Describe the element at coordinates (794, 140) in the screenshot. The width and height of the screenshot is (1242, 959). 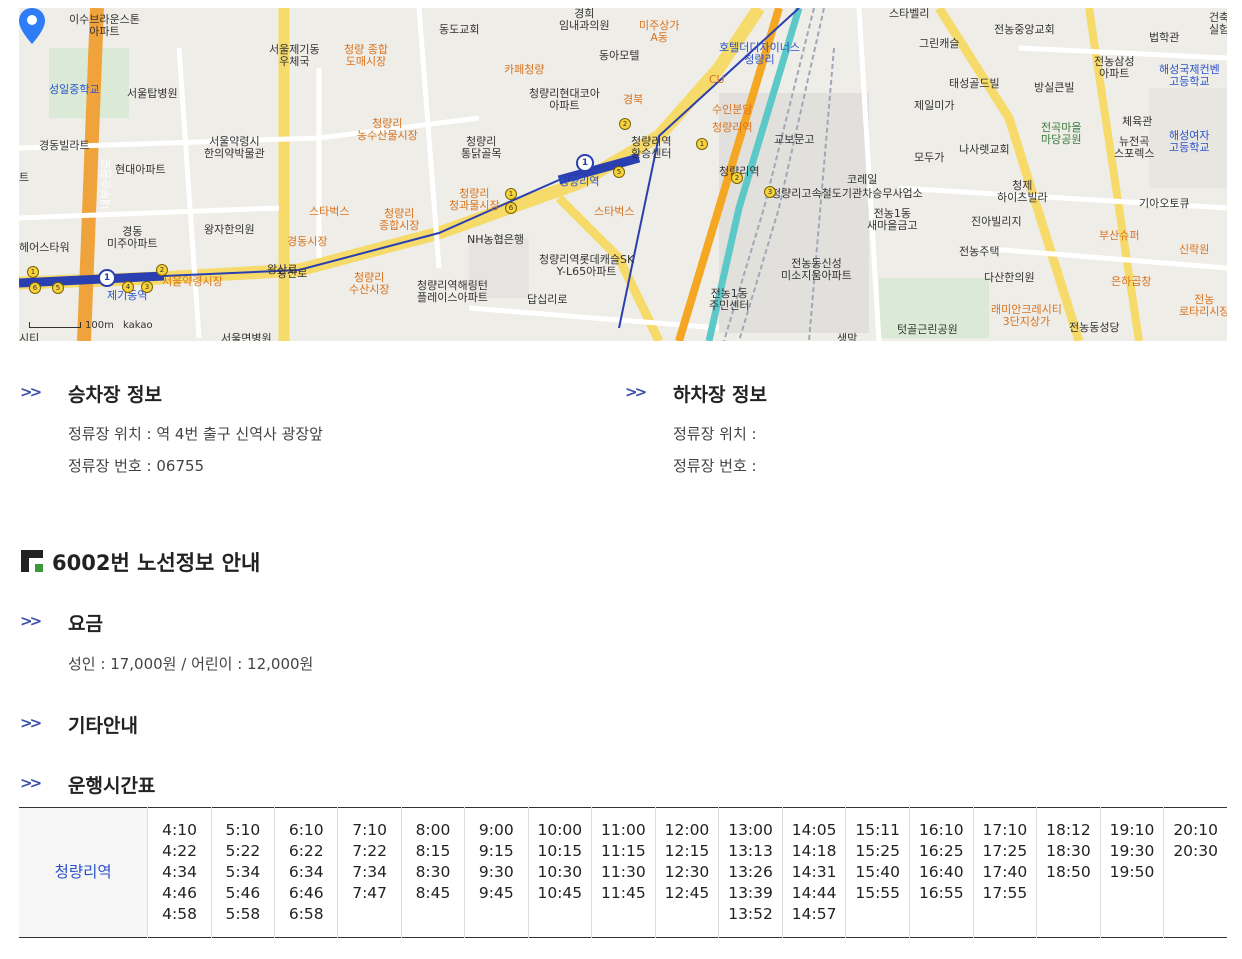
I see `map-place-label: 교보문고` at that location.